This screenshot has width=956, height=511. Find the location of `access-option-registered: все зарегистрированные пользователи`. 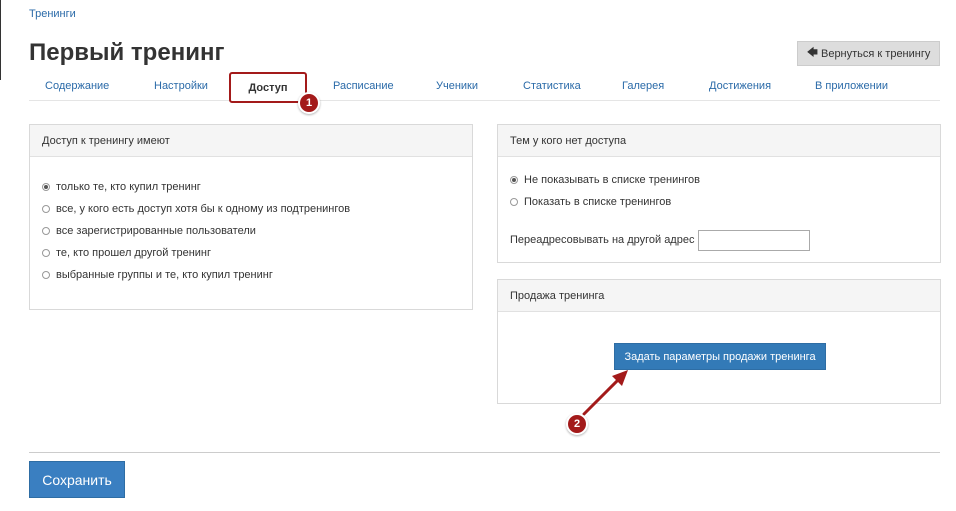

access-option-registered: все зарегистрированные пользователи is located at coordinates (149, 231).